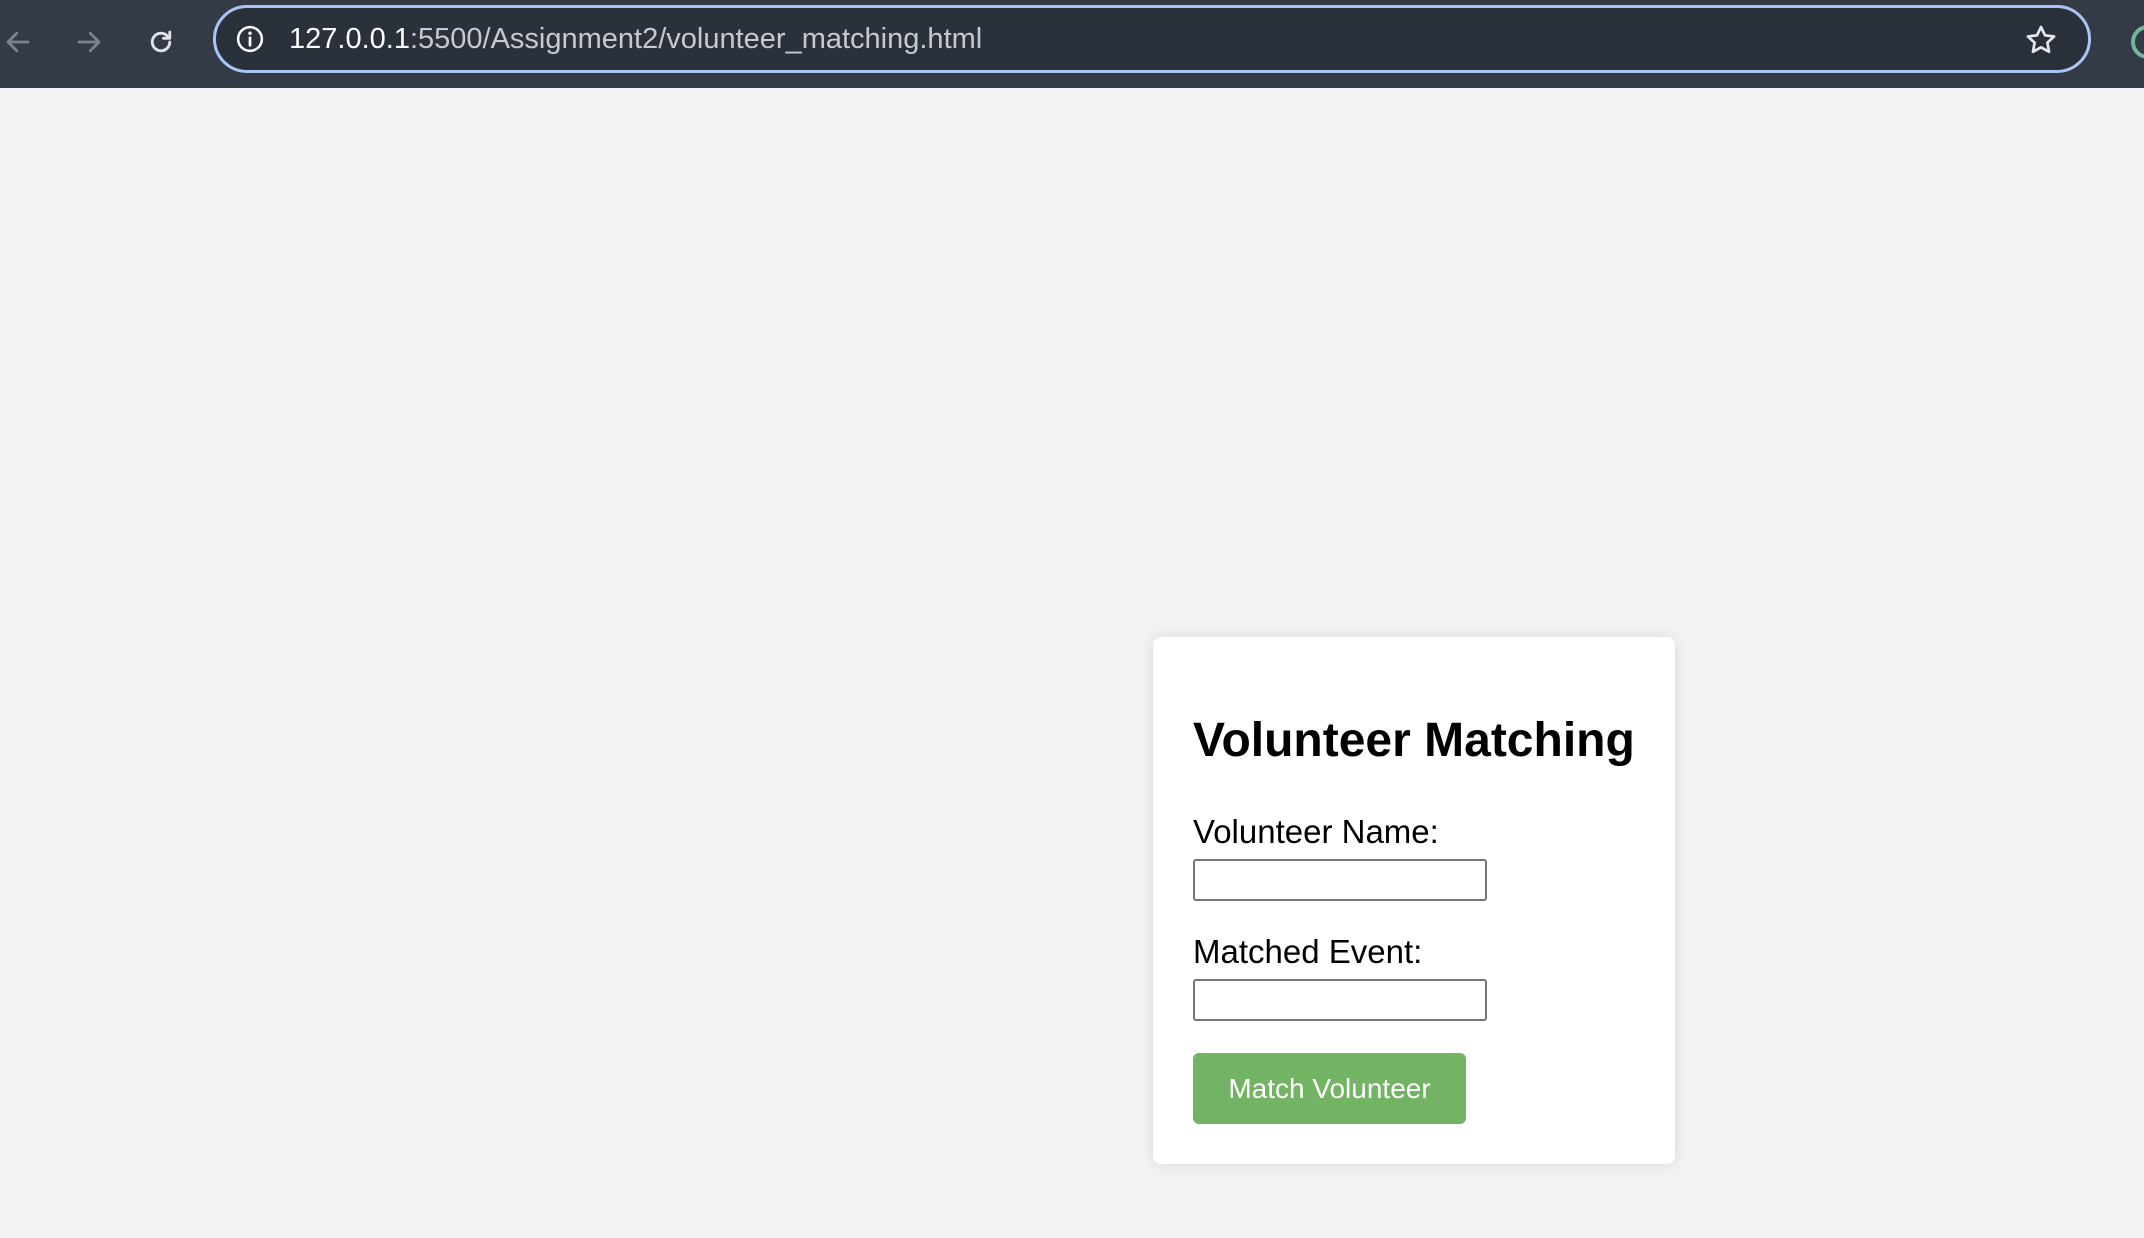 The image size is (2144, 1238). I want to click on match-volunteer-button: Match Volunteer, so click(1329, 1088).